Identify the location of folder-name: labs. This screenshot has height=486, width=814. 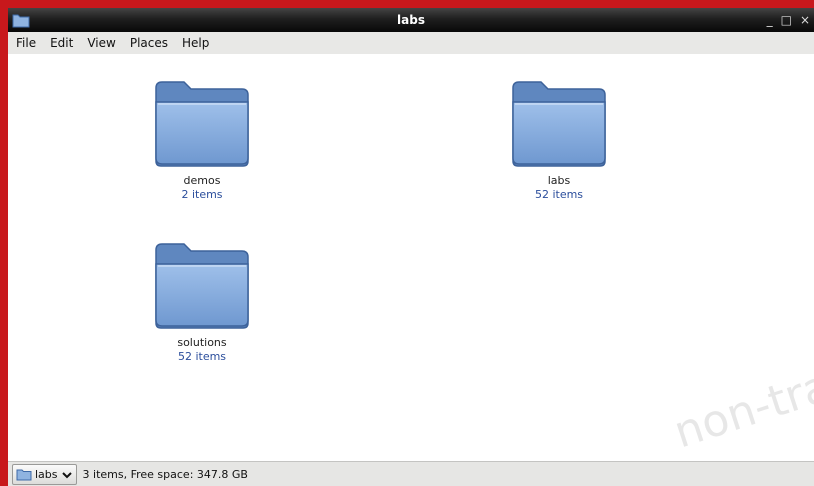
(559, 180).